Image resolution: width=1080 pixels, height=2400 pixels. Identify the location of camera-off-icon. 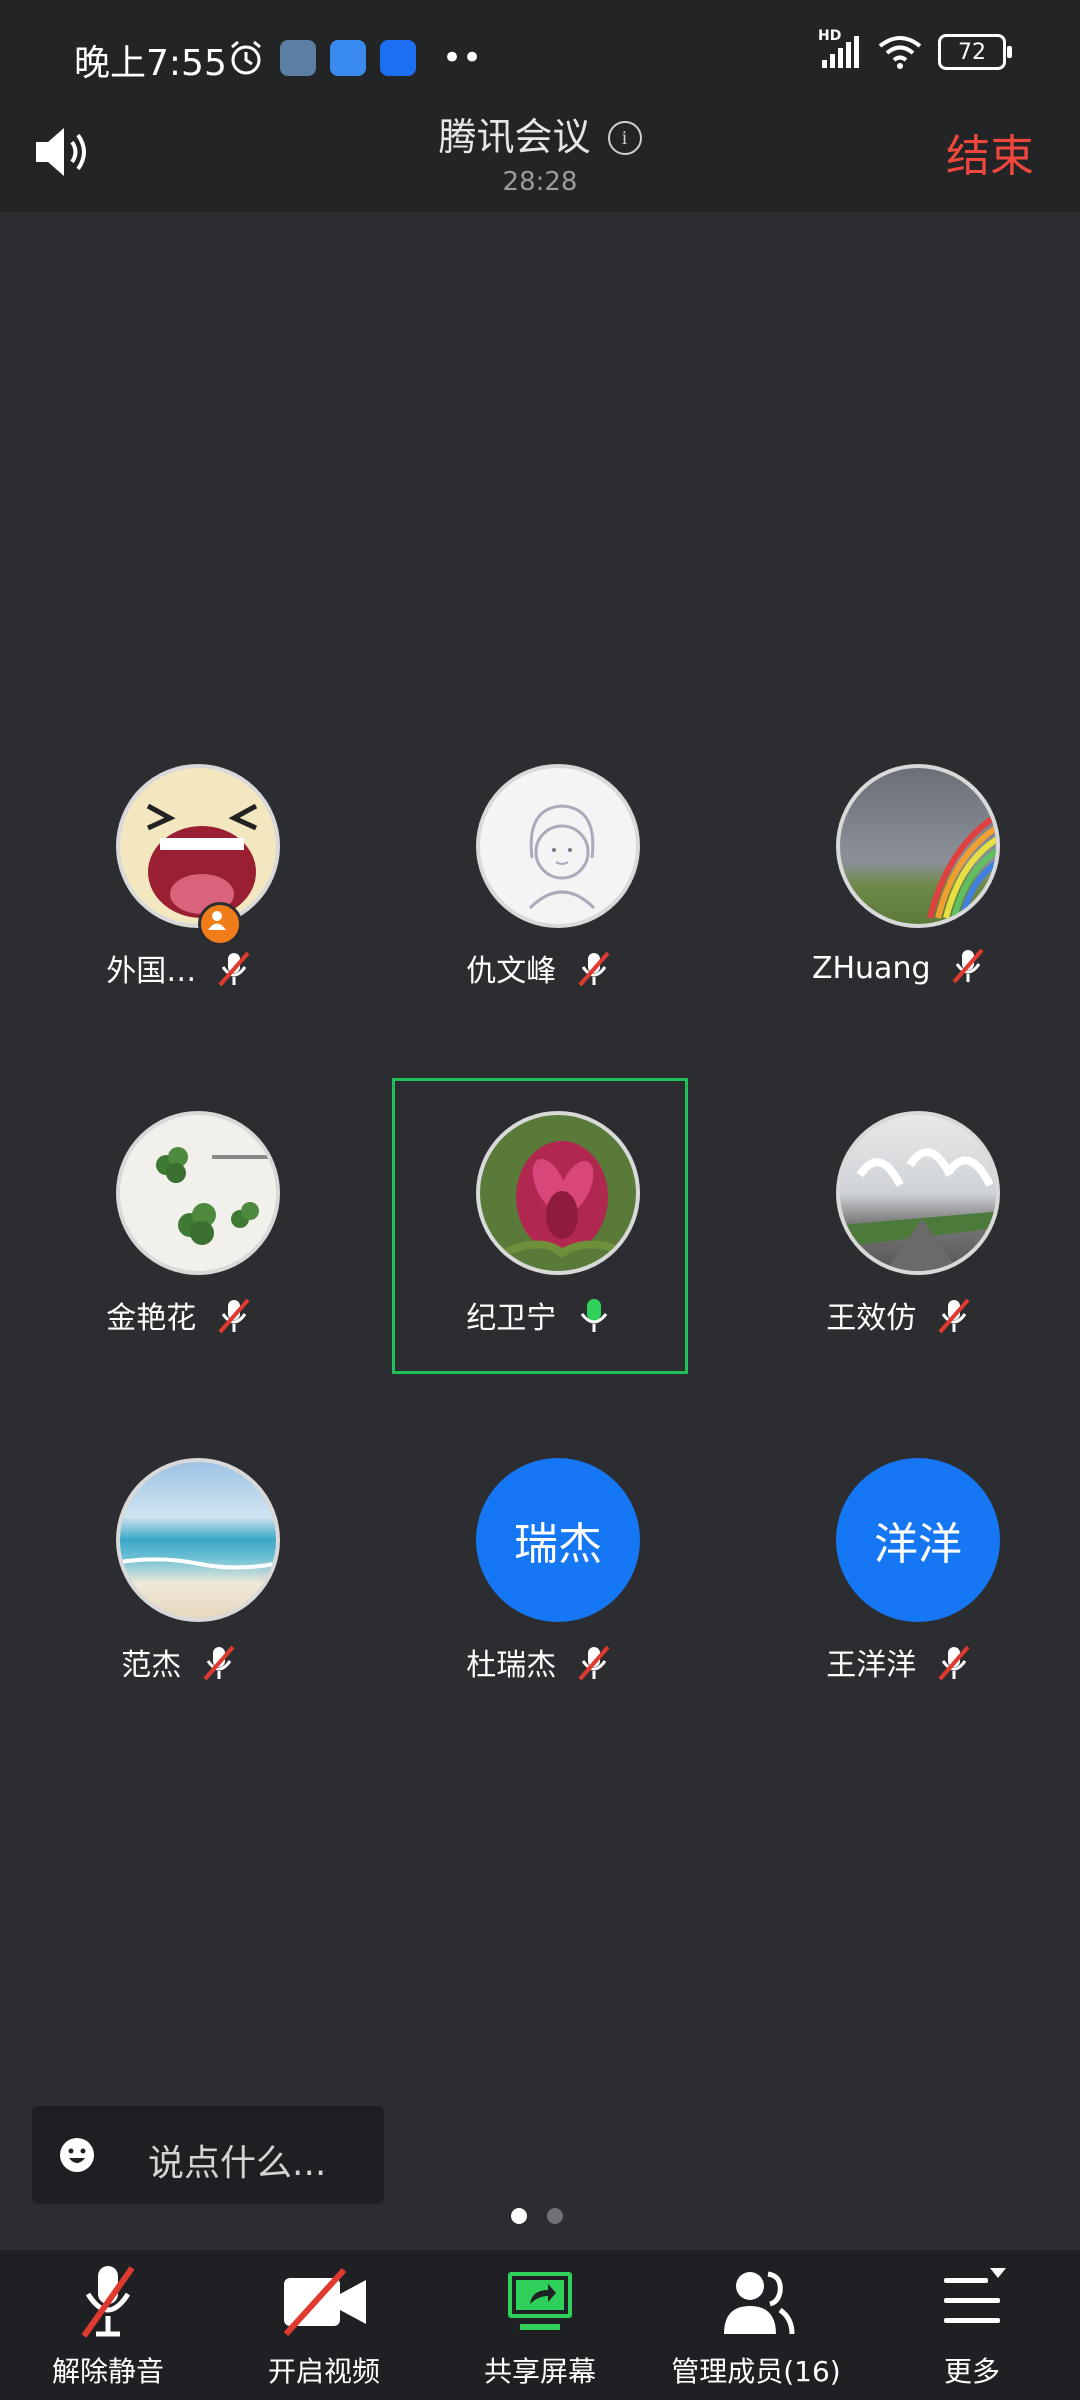
(324, 2302).